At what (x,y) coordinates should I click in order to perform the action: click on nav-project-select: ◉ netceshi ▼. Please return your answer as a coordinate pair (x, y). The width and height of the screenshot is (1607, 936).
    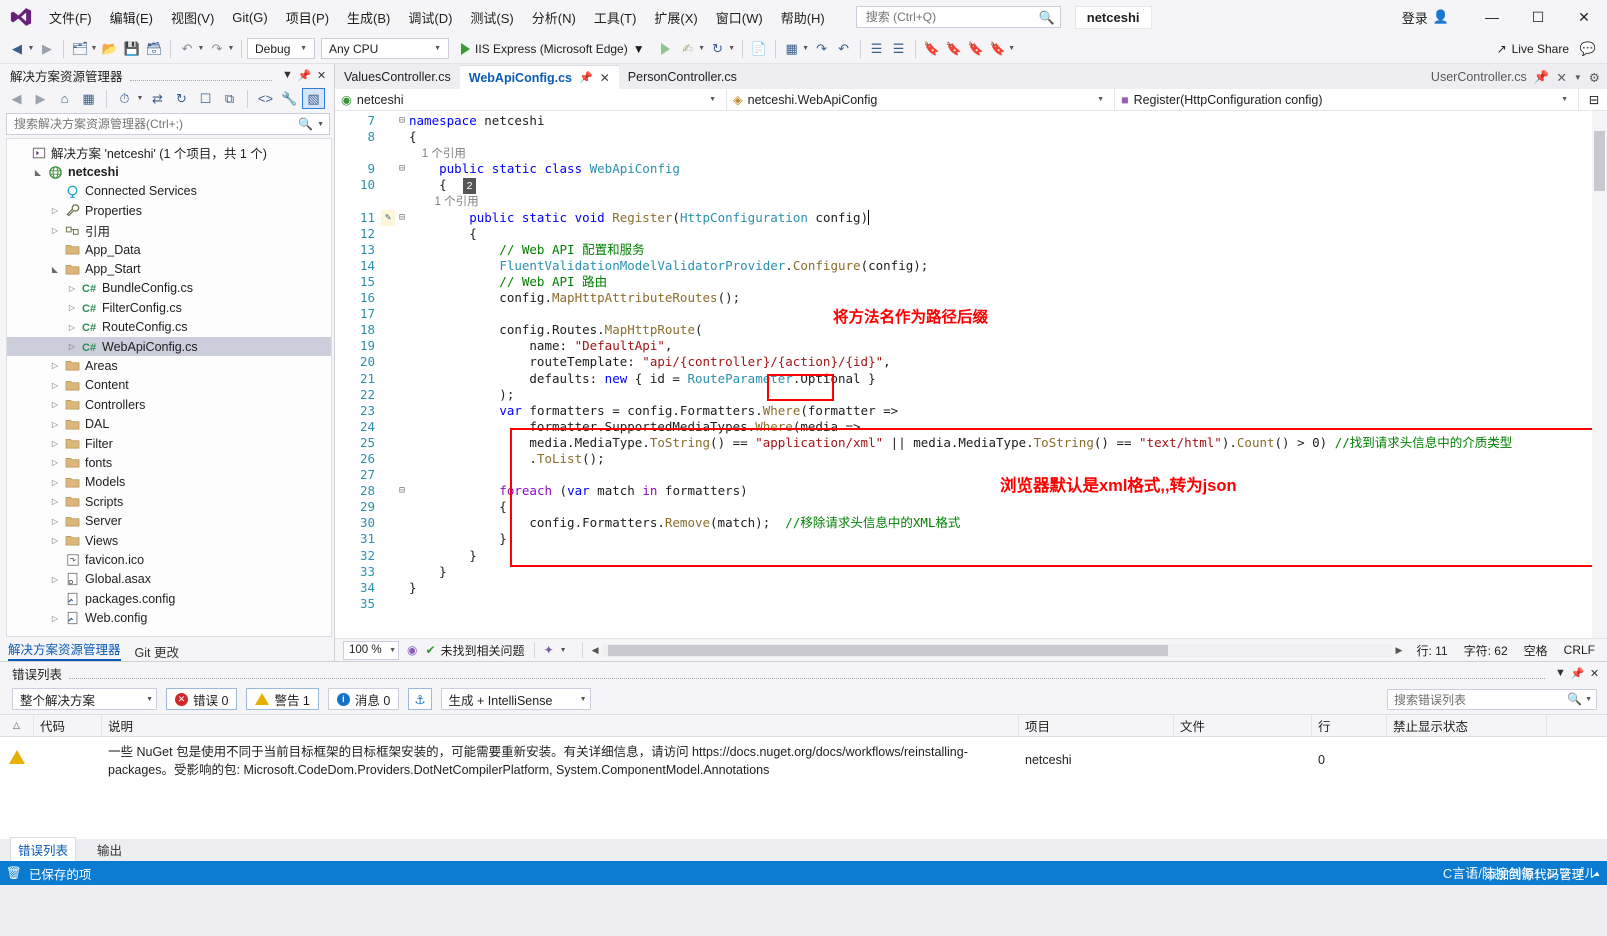
    Looking at the image, I should click on (531, 99).